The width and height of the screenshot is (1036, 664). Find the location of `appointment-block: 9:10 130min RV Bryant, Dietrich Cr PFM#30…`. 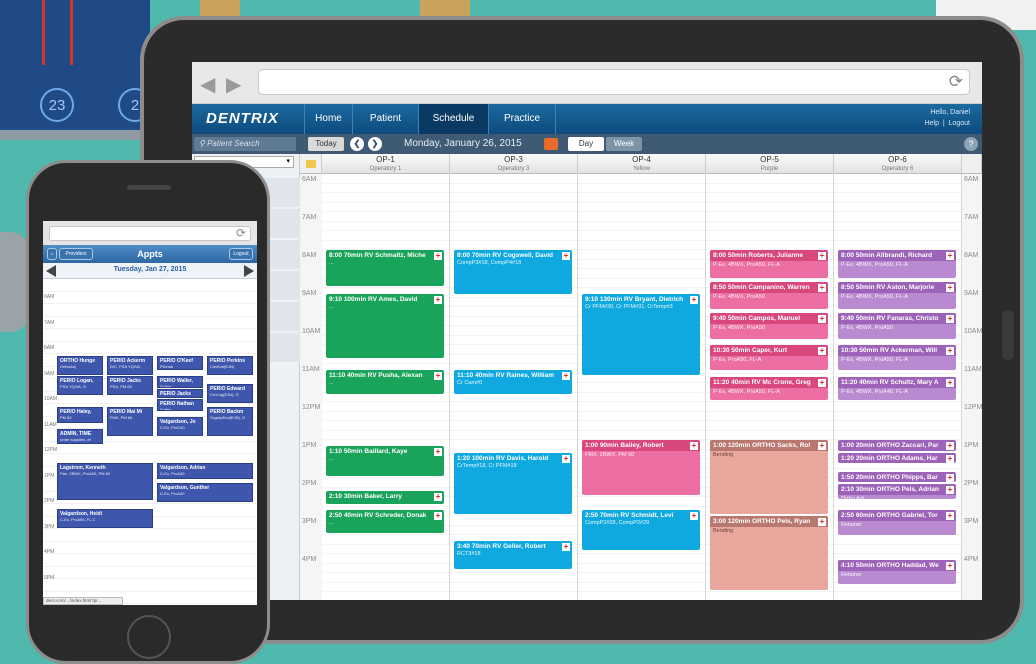

appointment-block: 9:10 130min RV Bryant, Dietrich Cr PFM#30… is located at coordinates (641, 334).